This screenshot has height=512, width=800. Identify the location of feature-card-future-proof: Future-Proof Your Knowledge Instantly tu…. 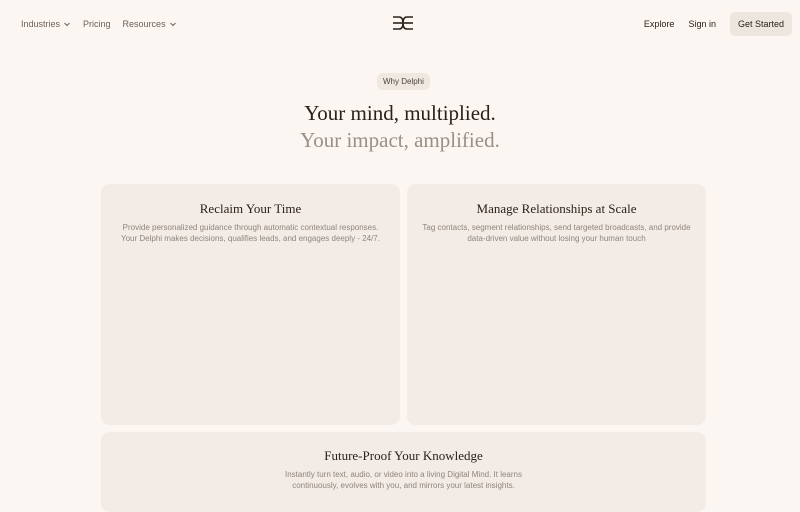
(403, 472).